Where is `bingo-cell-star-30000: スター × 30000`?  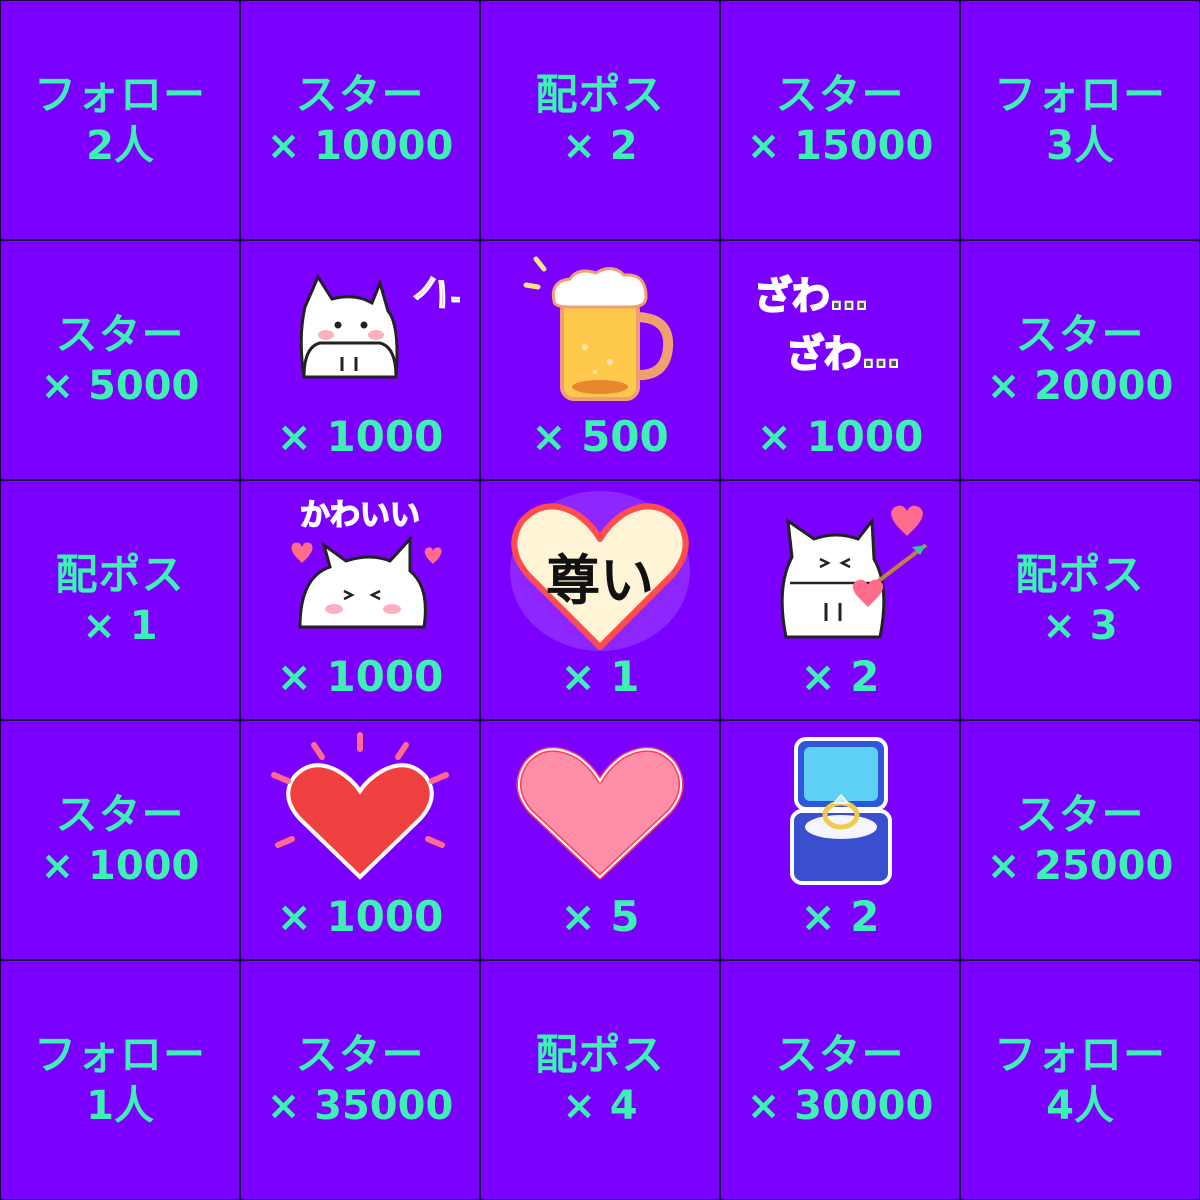
bingo-cell-star-30000: スター × 30000 is located at coordinates (840, 1080).